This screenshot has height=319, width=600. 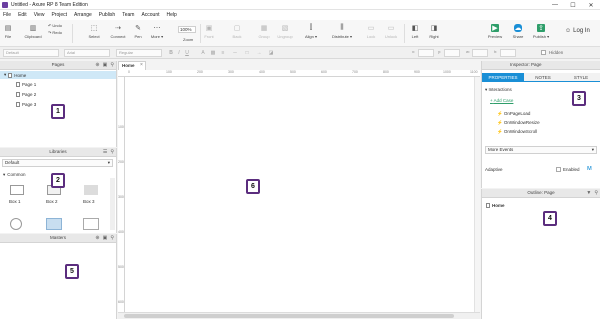 I want to click on w-input, so click(x=480, y=53).